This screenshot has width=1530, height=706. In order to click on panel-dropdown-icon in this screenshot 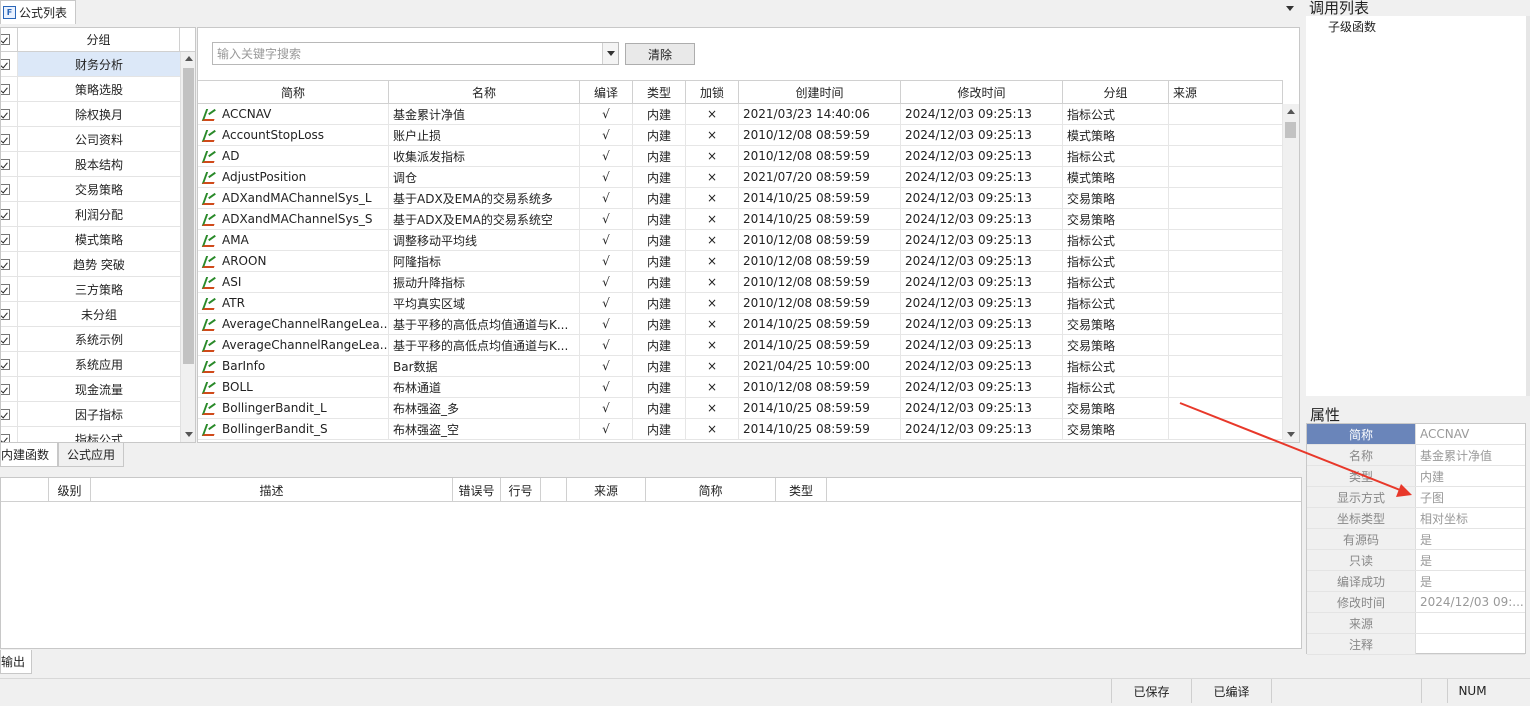, I will do `click(1290, 8)`.